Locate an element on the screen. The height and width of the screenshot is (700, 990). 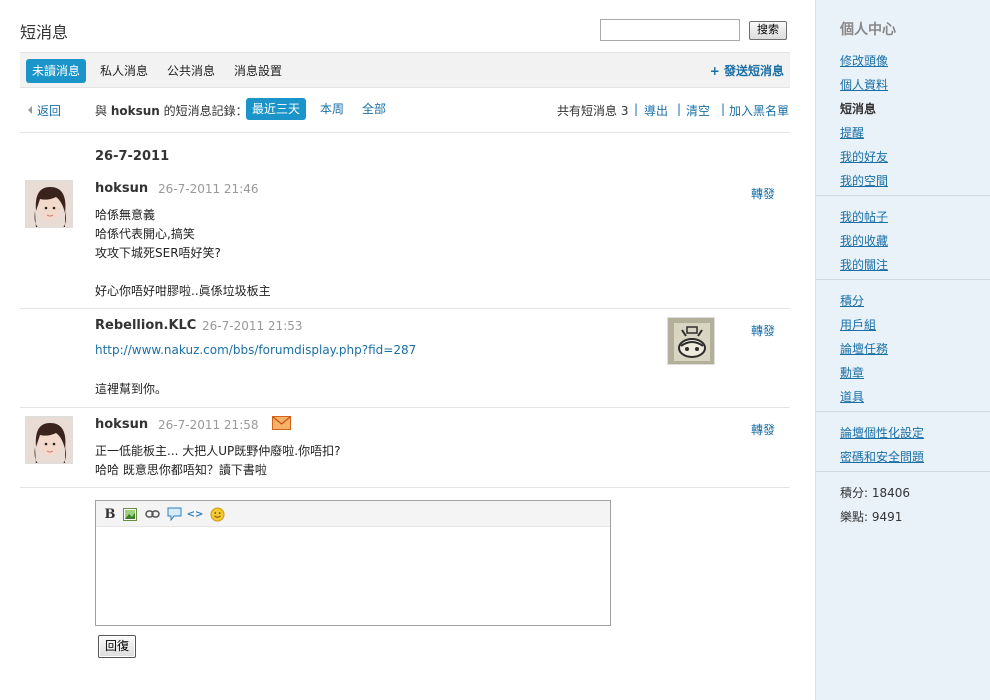
credits-stat: 積分: 18406 is located at coordinates (875, 493).